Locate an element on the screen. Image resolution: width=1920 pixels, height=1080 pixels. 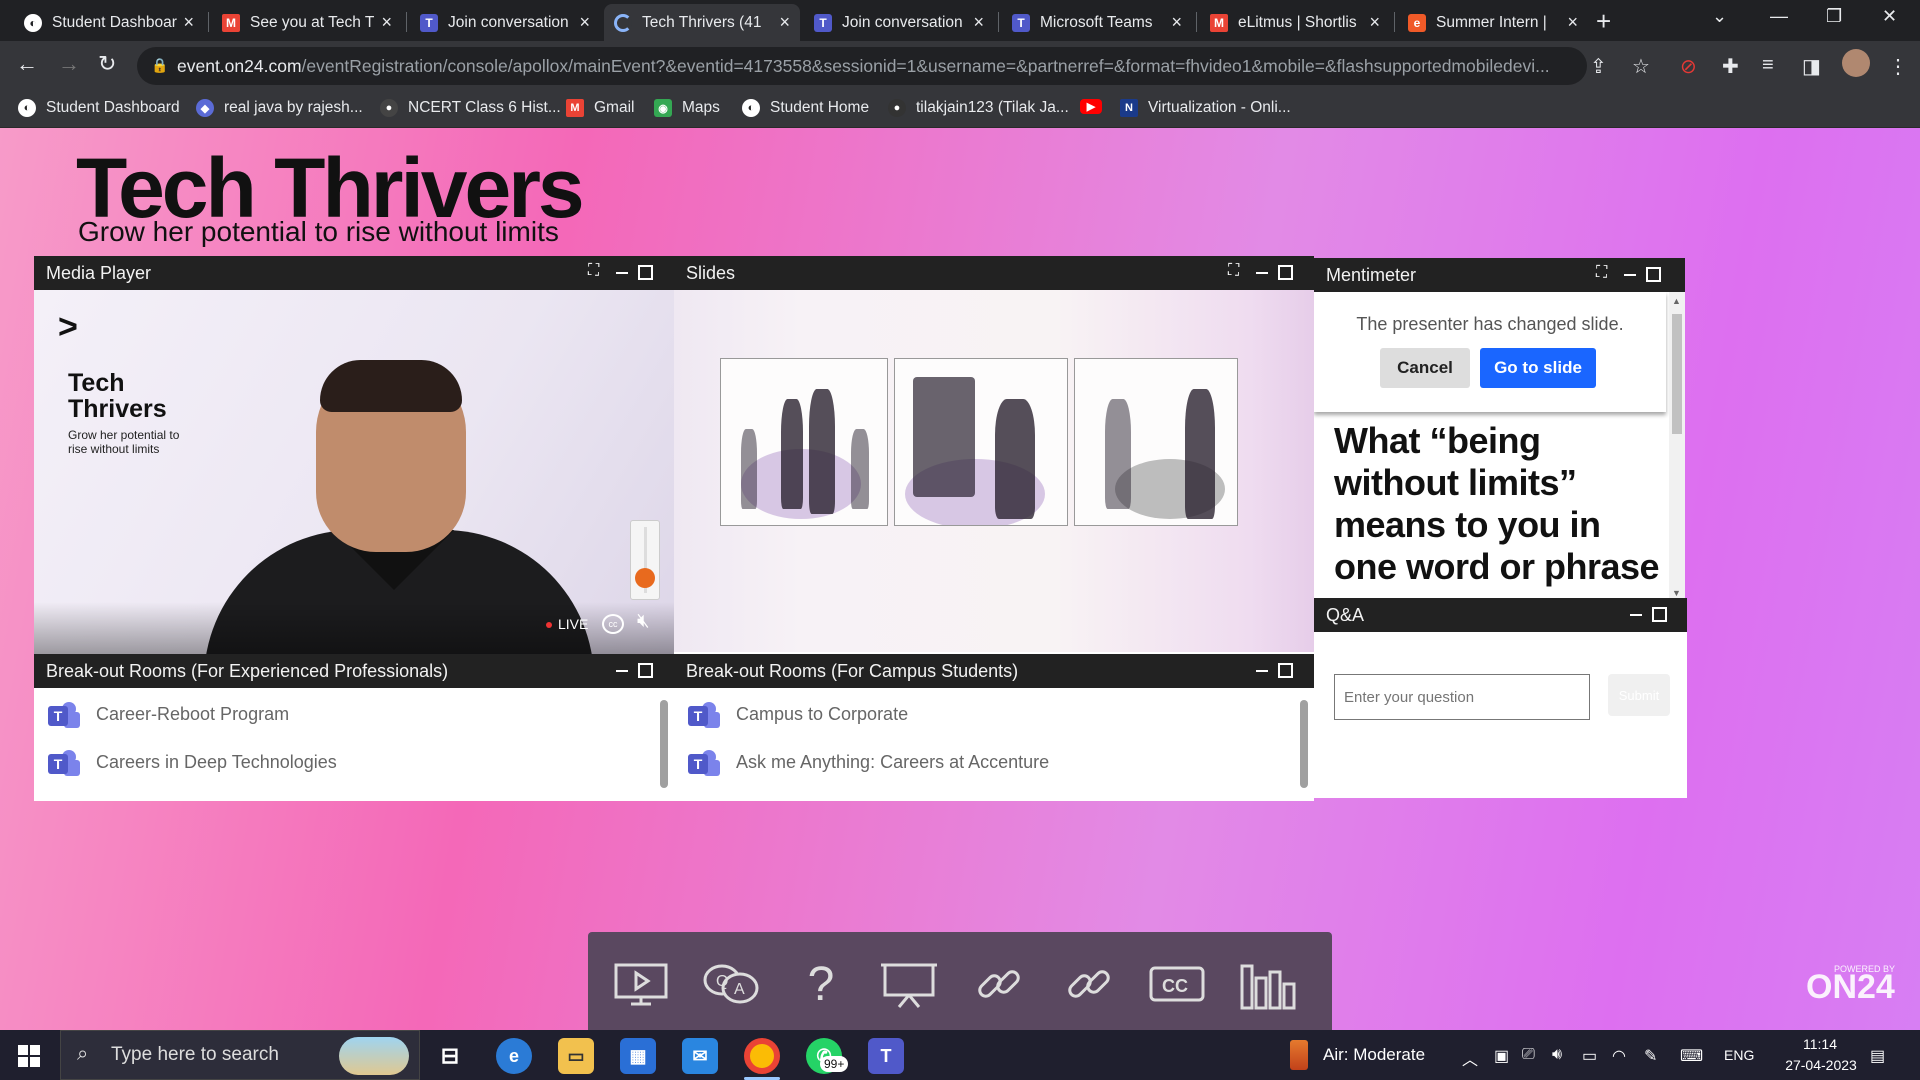
list-item: T Careers in Deep Technologies is located at coordinates (192, 762).